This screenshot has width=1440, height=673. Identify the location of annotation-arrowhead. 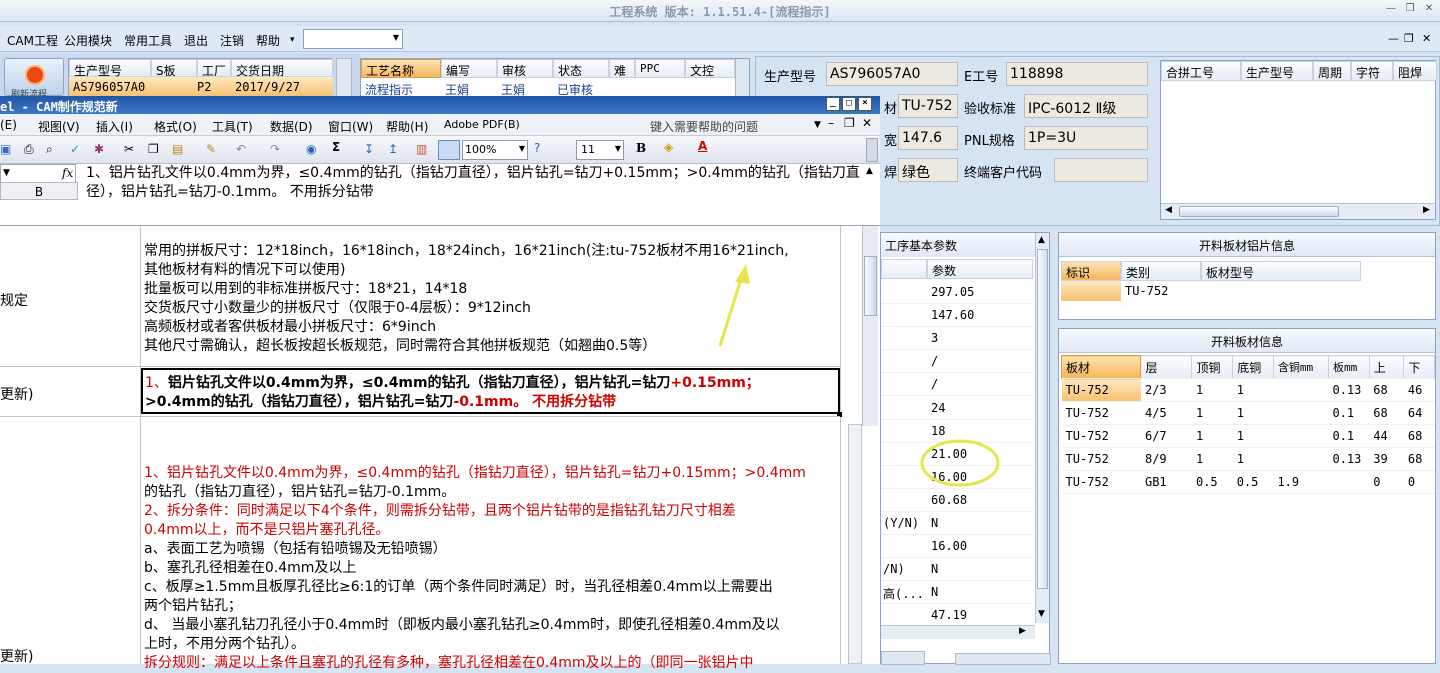
(742, 274).